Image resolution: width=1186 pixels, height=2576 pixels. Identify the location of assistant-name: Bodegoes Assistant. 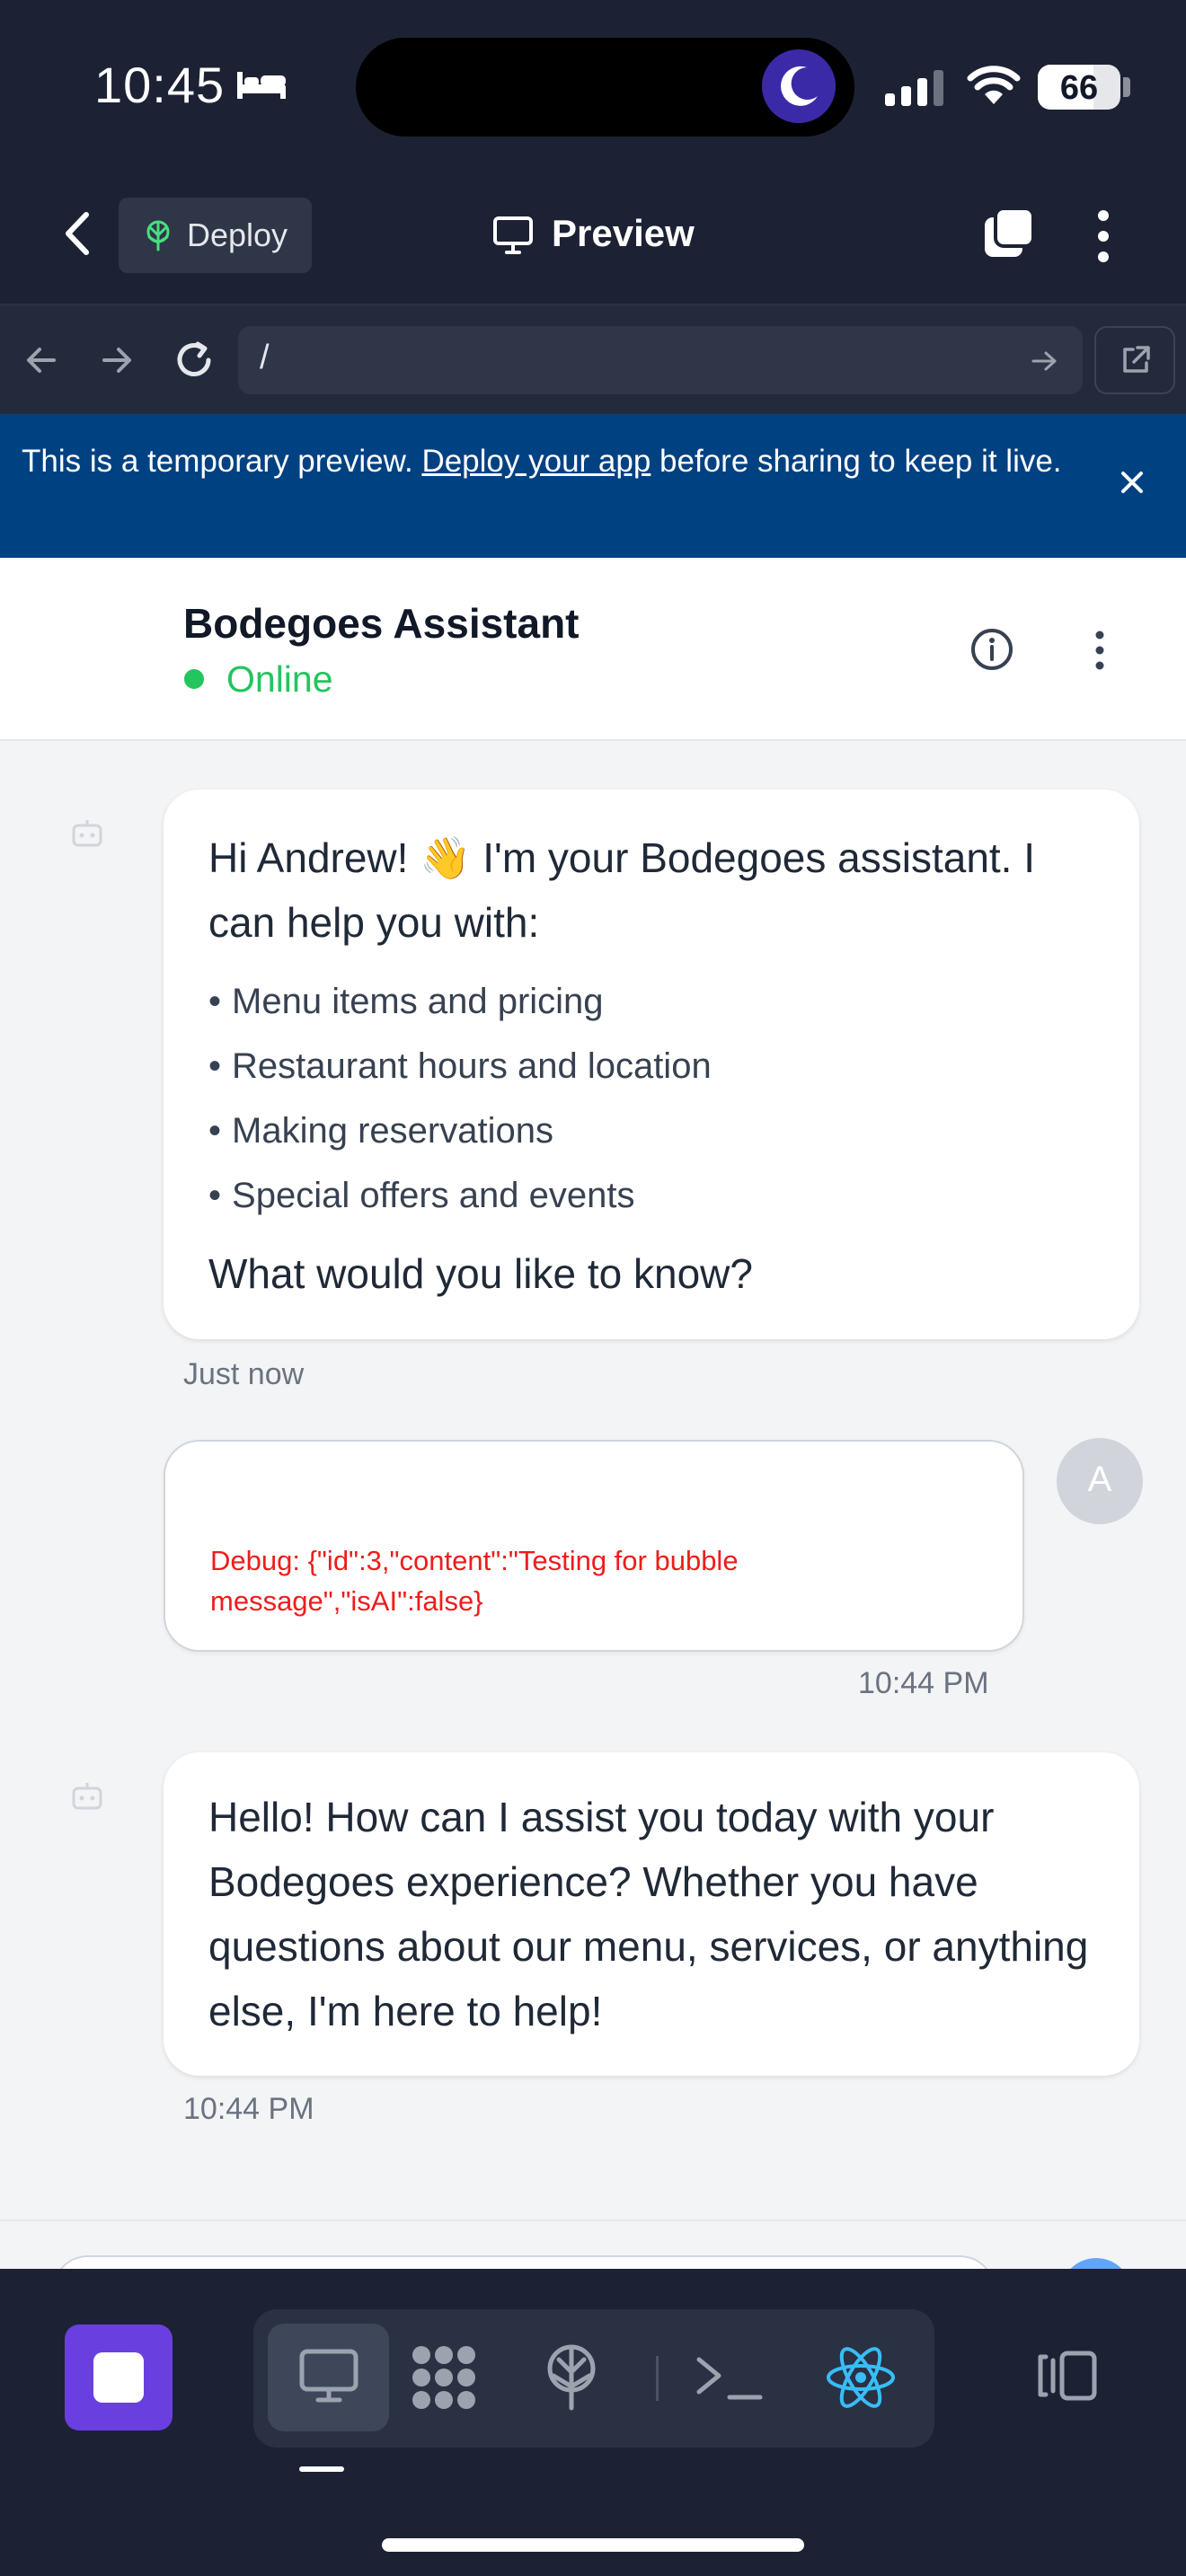
(381, 623).